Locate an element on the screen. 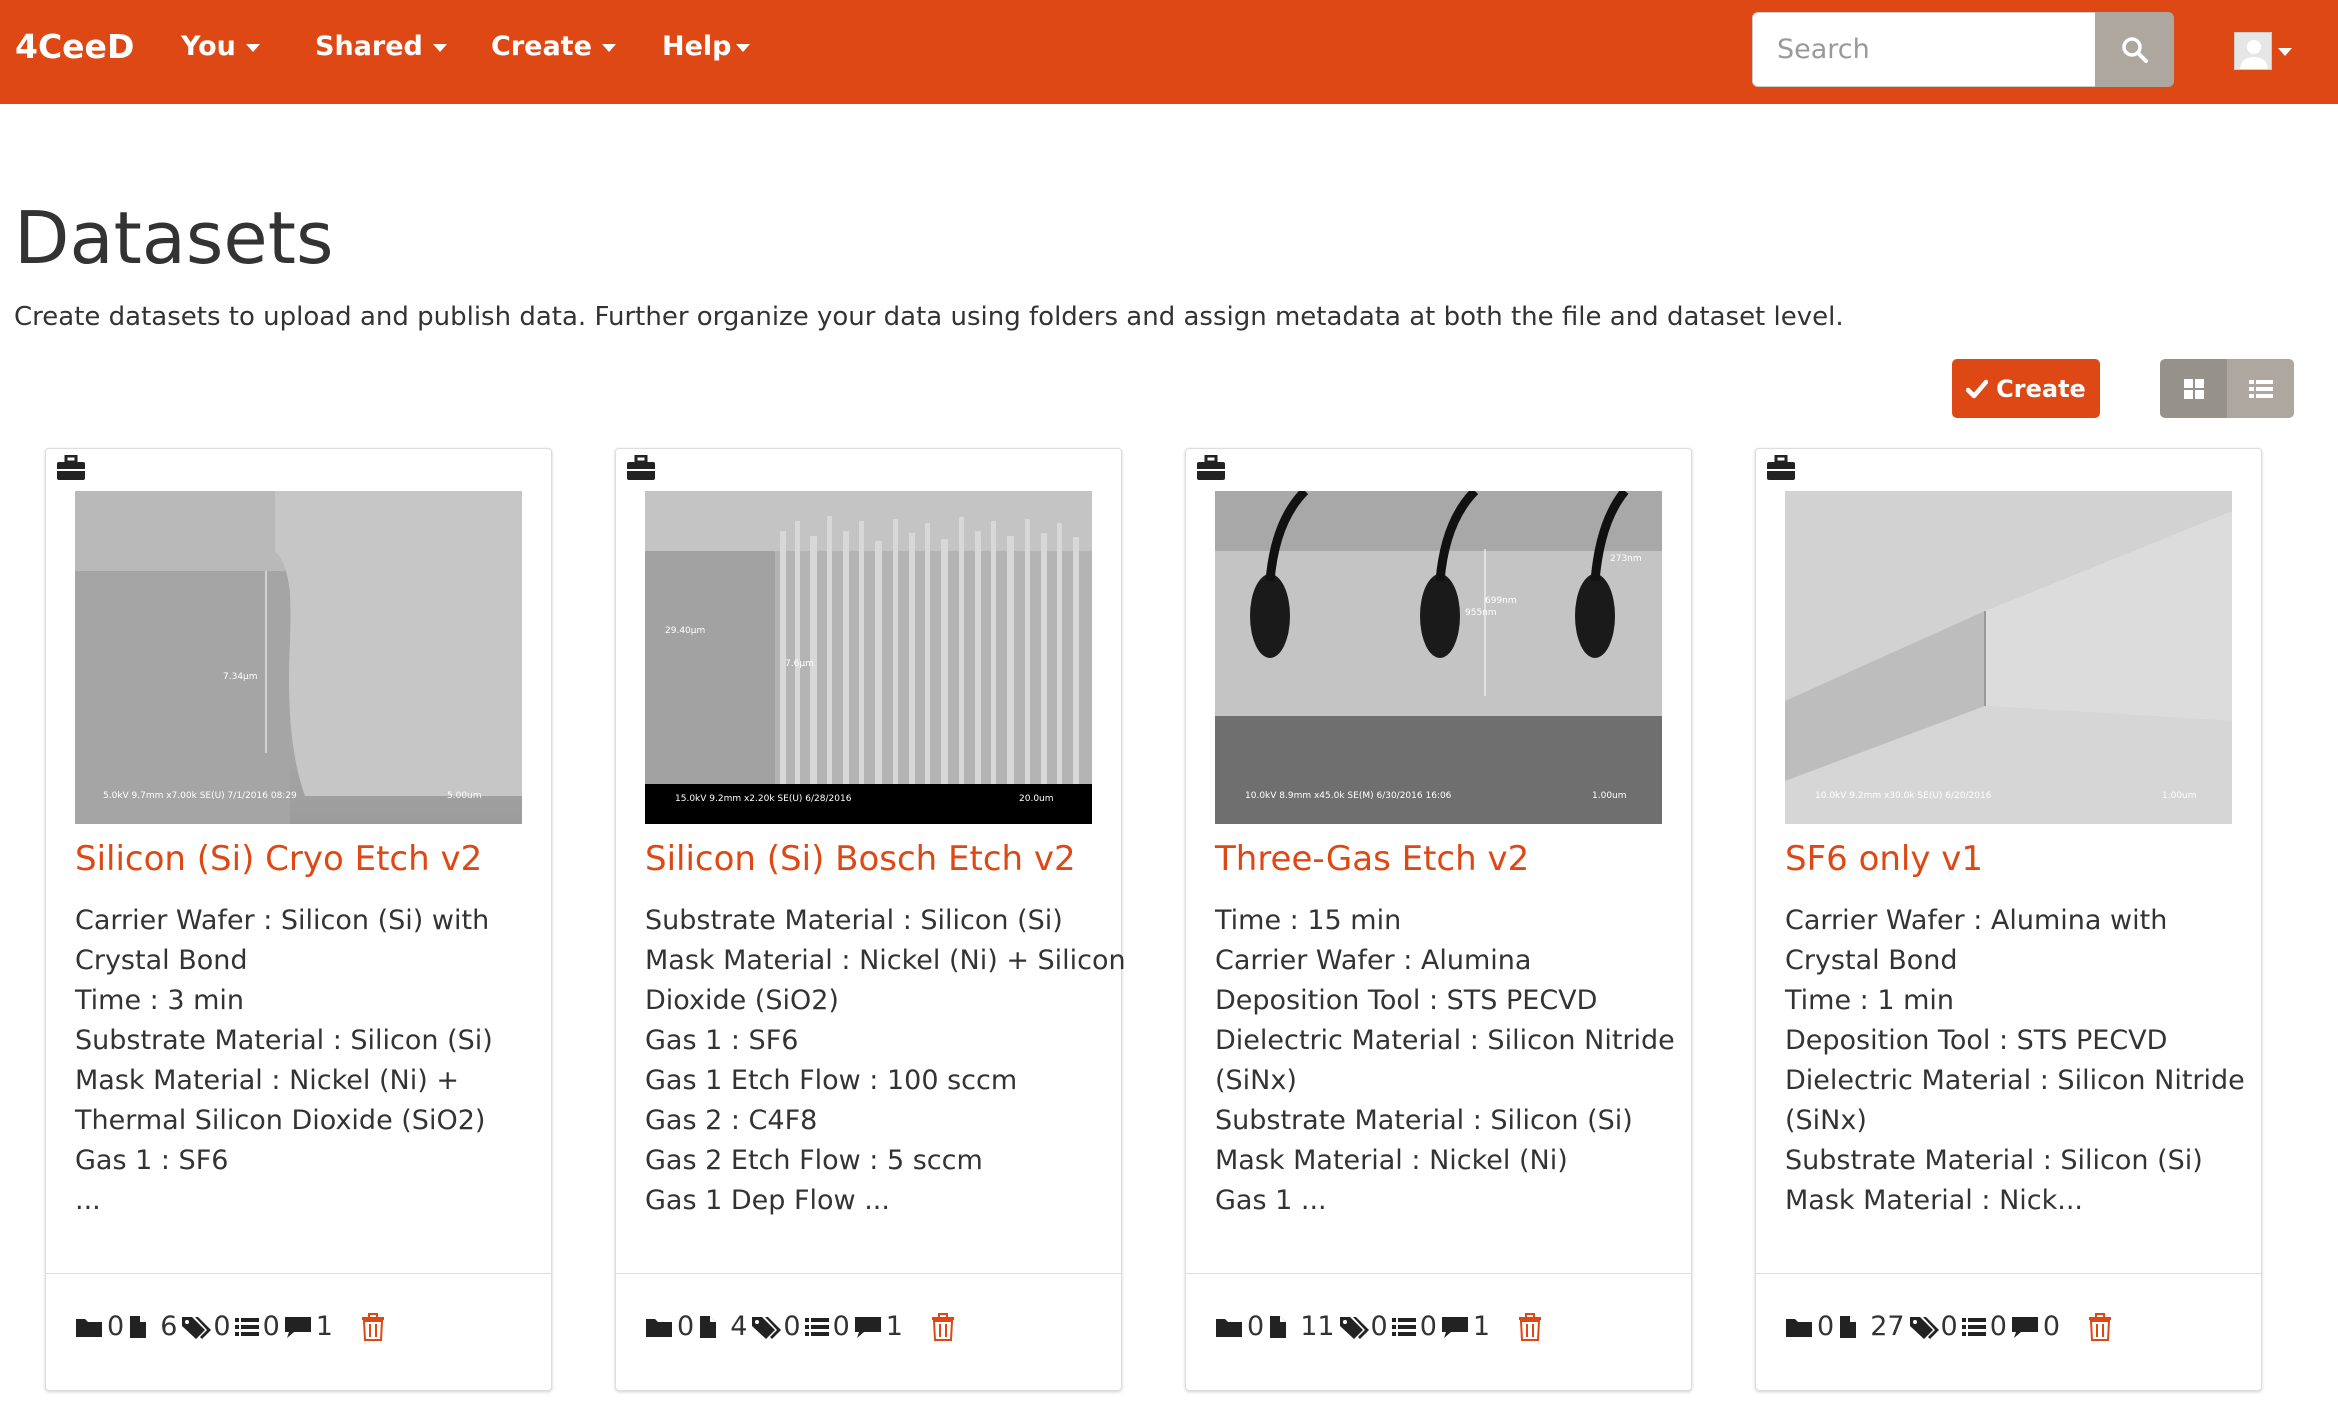 This screenshot has height=1423, width=2338. metadata-count: 0 is located at coordinates (1416, 1326).